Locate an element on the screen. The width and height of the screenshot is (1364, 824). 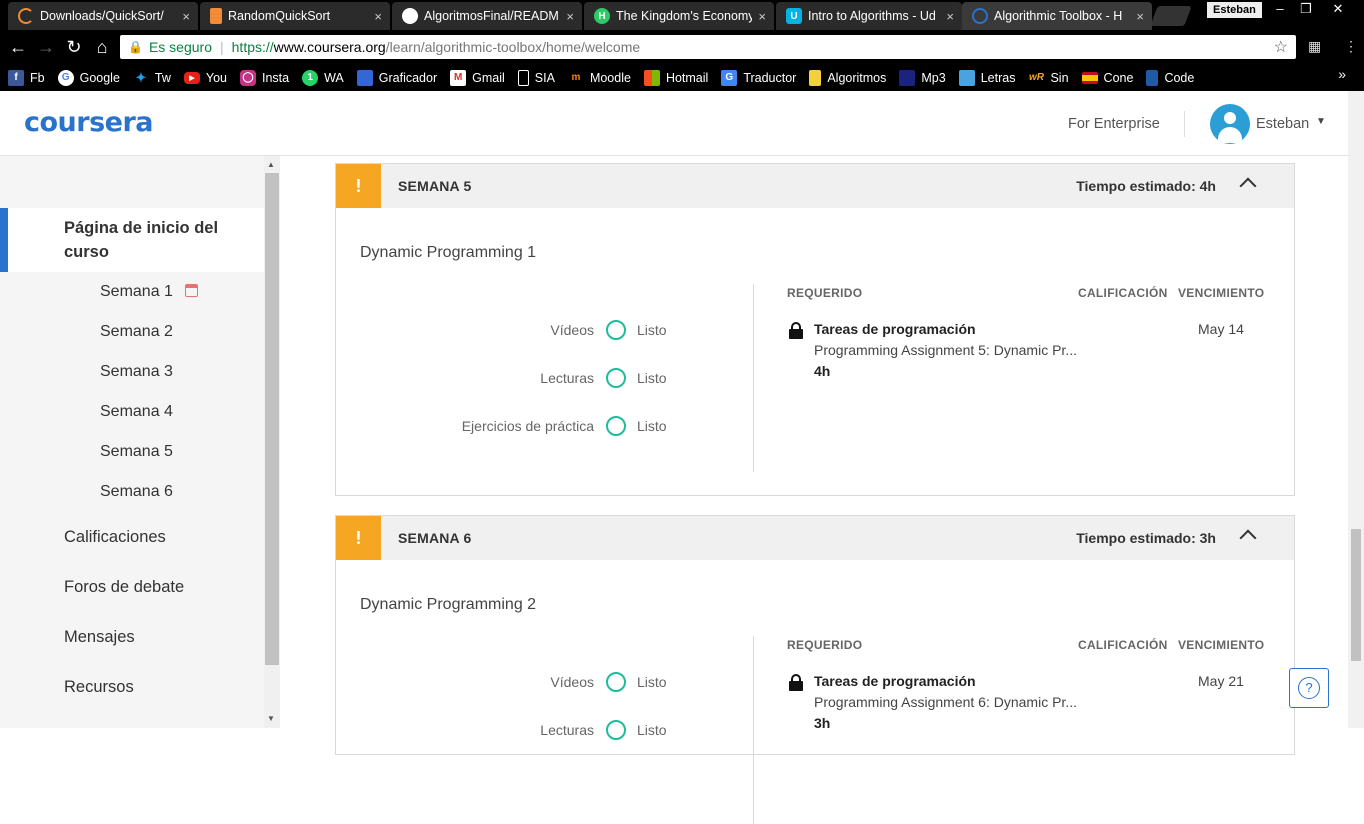
browser-tab: RandomQuickSort × is located at coordinates (295, 16).